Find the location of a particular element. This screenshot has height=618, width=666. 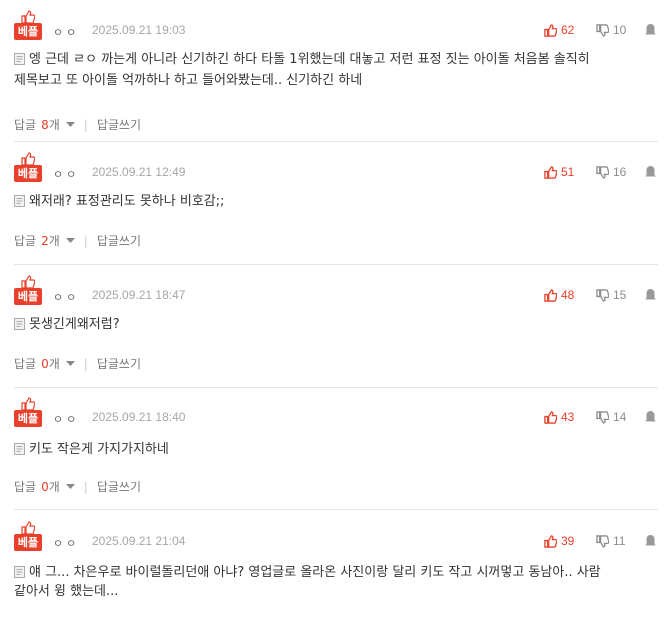

downvote-count: 14 is located at coordinates (620, 417).